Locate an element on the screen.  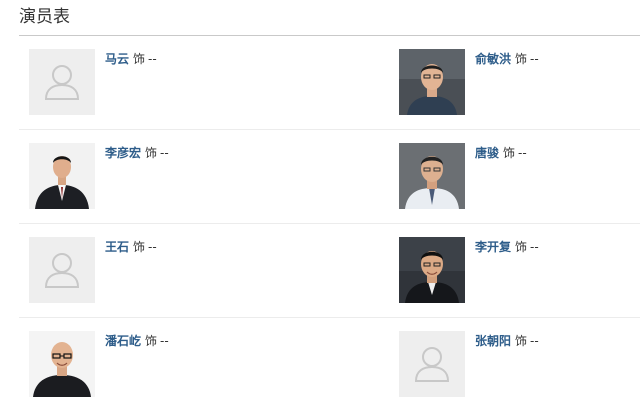
actor-name-link: 马云 is located at coordinates (117, 59).